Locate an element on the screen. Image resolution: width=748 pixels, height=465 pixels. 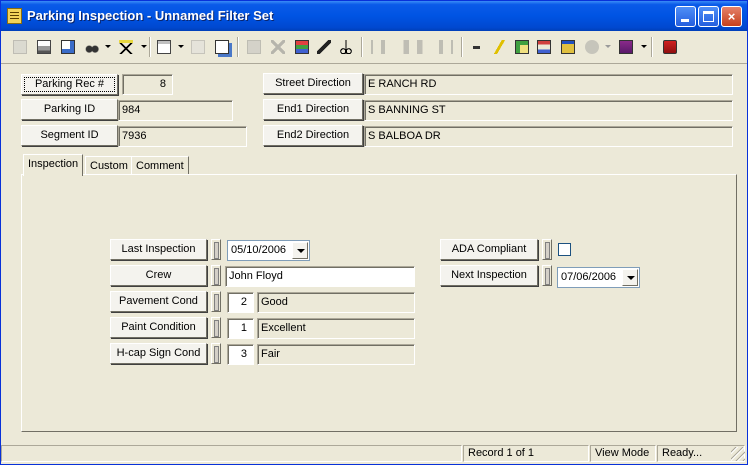
toolbar is located at coordinates (374, 48).